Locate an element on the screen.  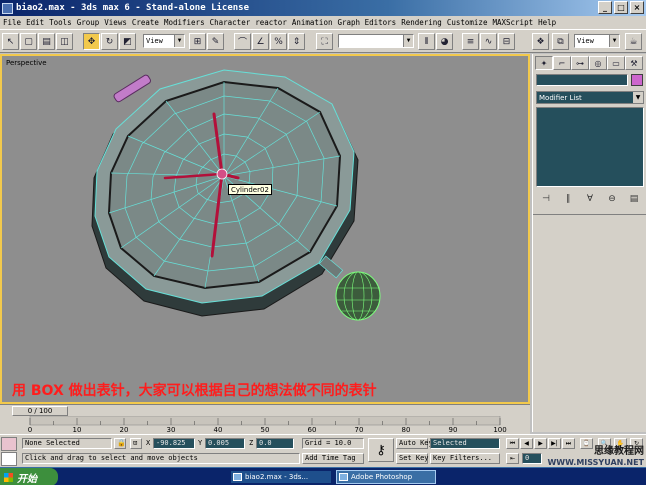
photoshop-taskbar-icon is located at coordinates (343, 477).